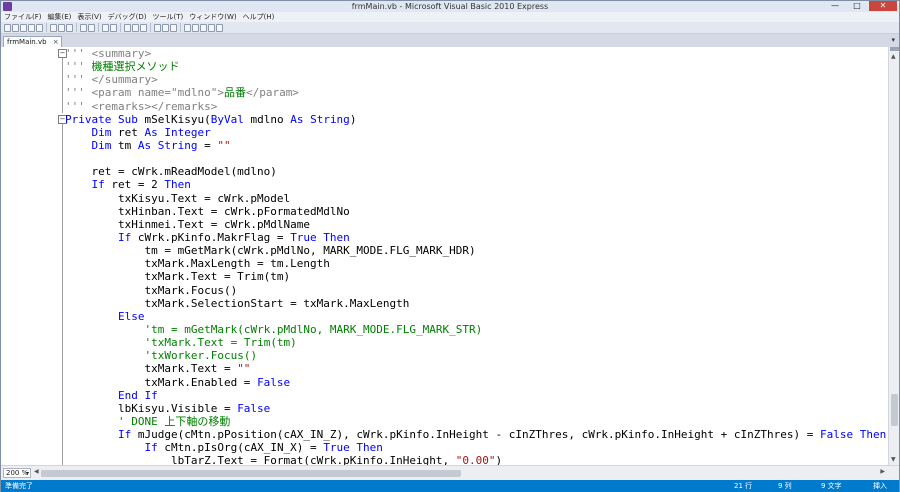  I want to click on comment-icon, so click(83, 27).